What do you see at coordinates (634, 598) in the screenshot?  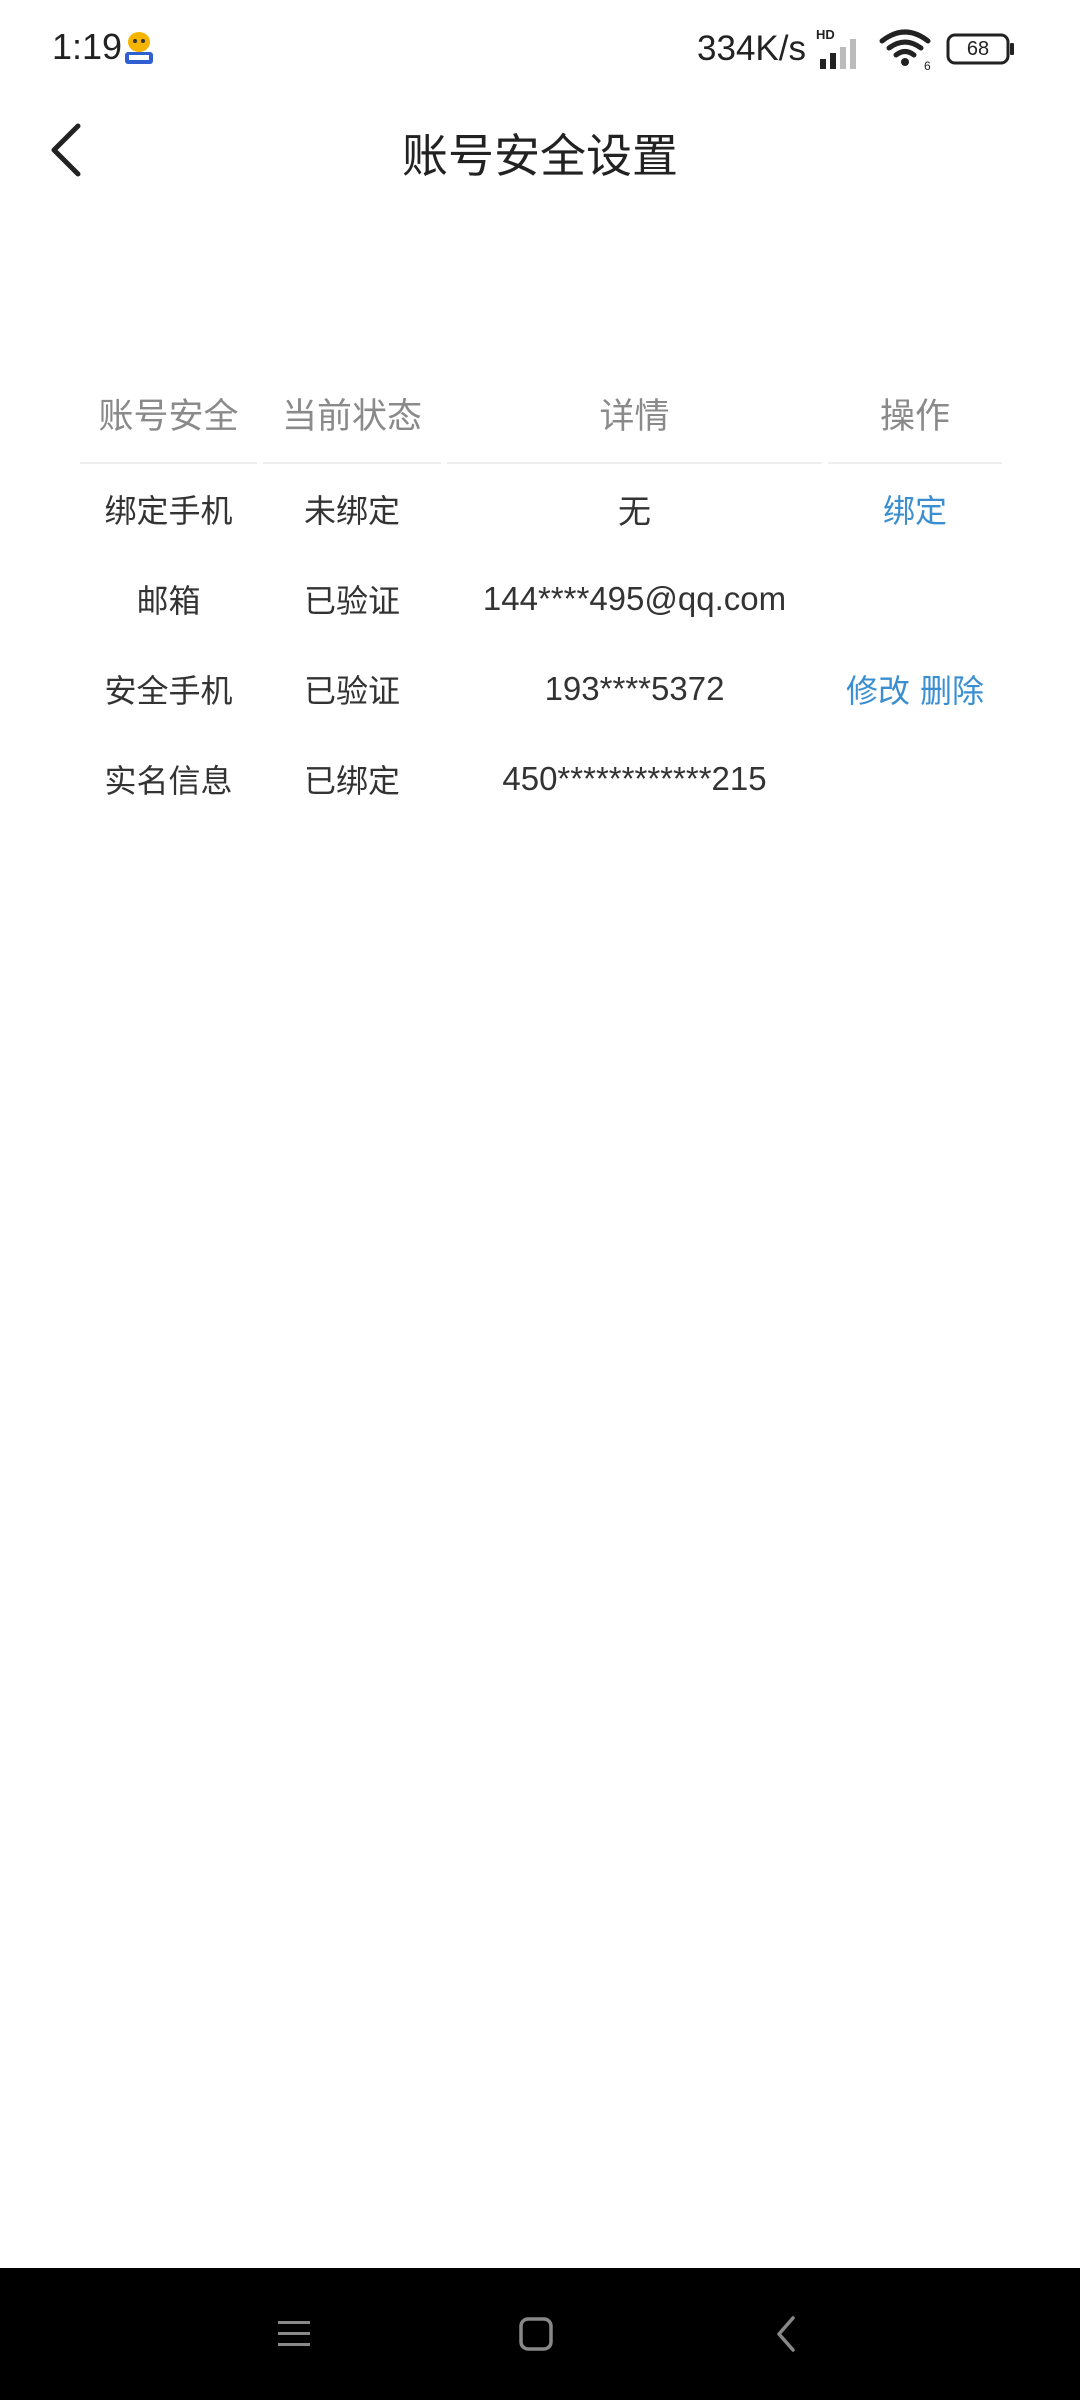 I see `row-detail: 144****495@qq.com` at bounding box center [634, 598].